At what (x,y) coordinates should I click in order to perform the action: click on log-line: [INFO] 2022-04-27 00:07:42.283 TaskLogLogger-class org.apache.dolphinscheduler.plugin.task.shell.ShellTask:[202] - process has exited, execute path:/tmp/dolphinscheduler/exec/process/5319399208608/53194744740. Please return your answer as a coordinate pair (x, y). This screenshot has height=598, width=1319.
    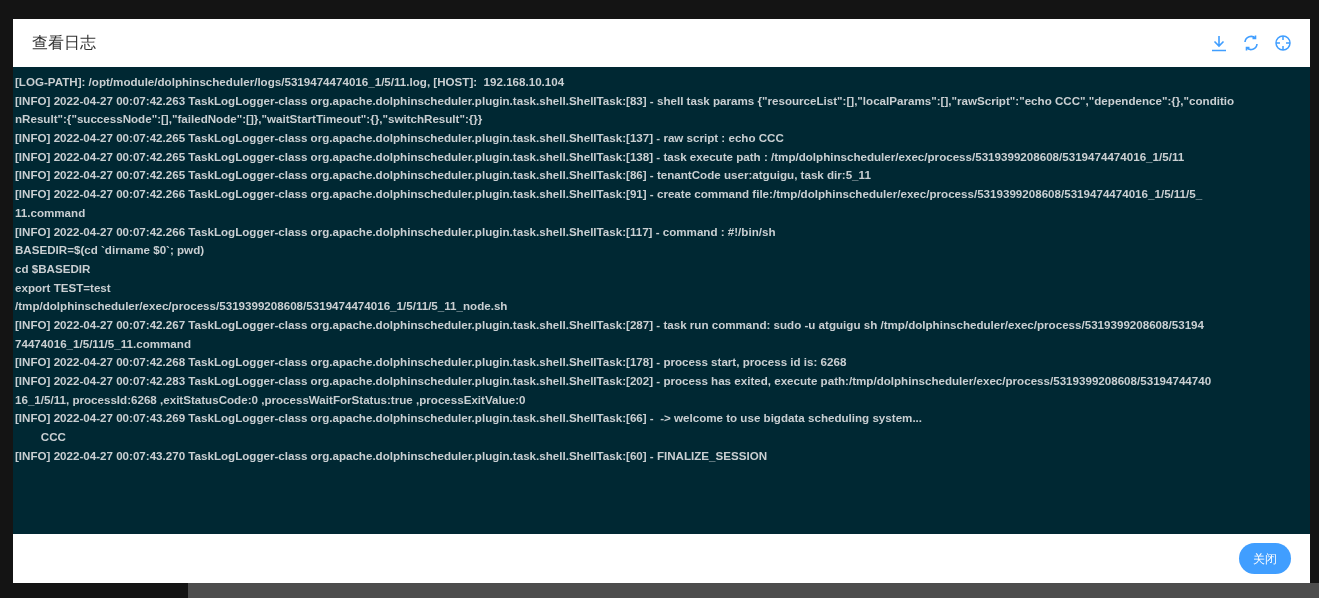
    Looking at the image, I should click on (613, 380).